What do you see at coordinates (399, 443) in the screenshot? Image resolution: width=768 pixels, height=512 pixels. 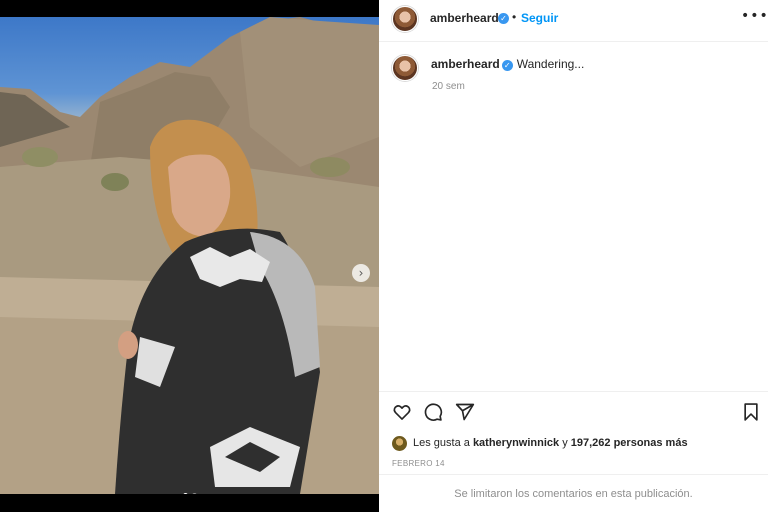 I see `liker-avatar` at bounding box center [399, 443].